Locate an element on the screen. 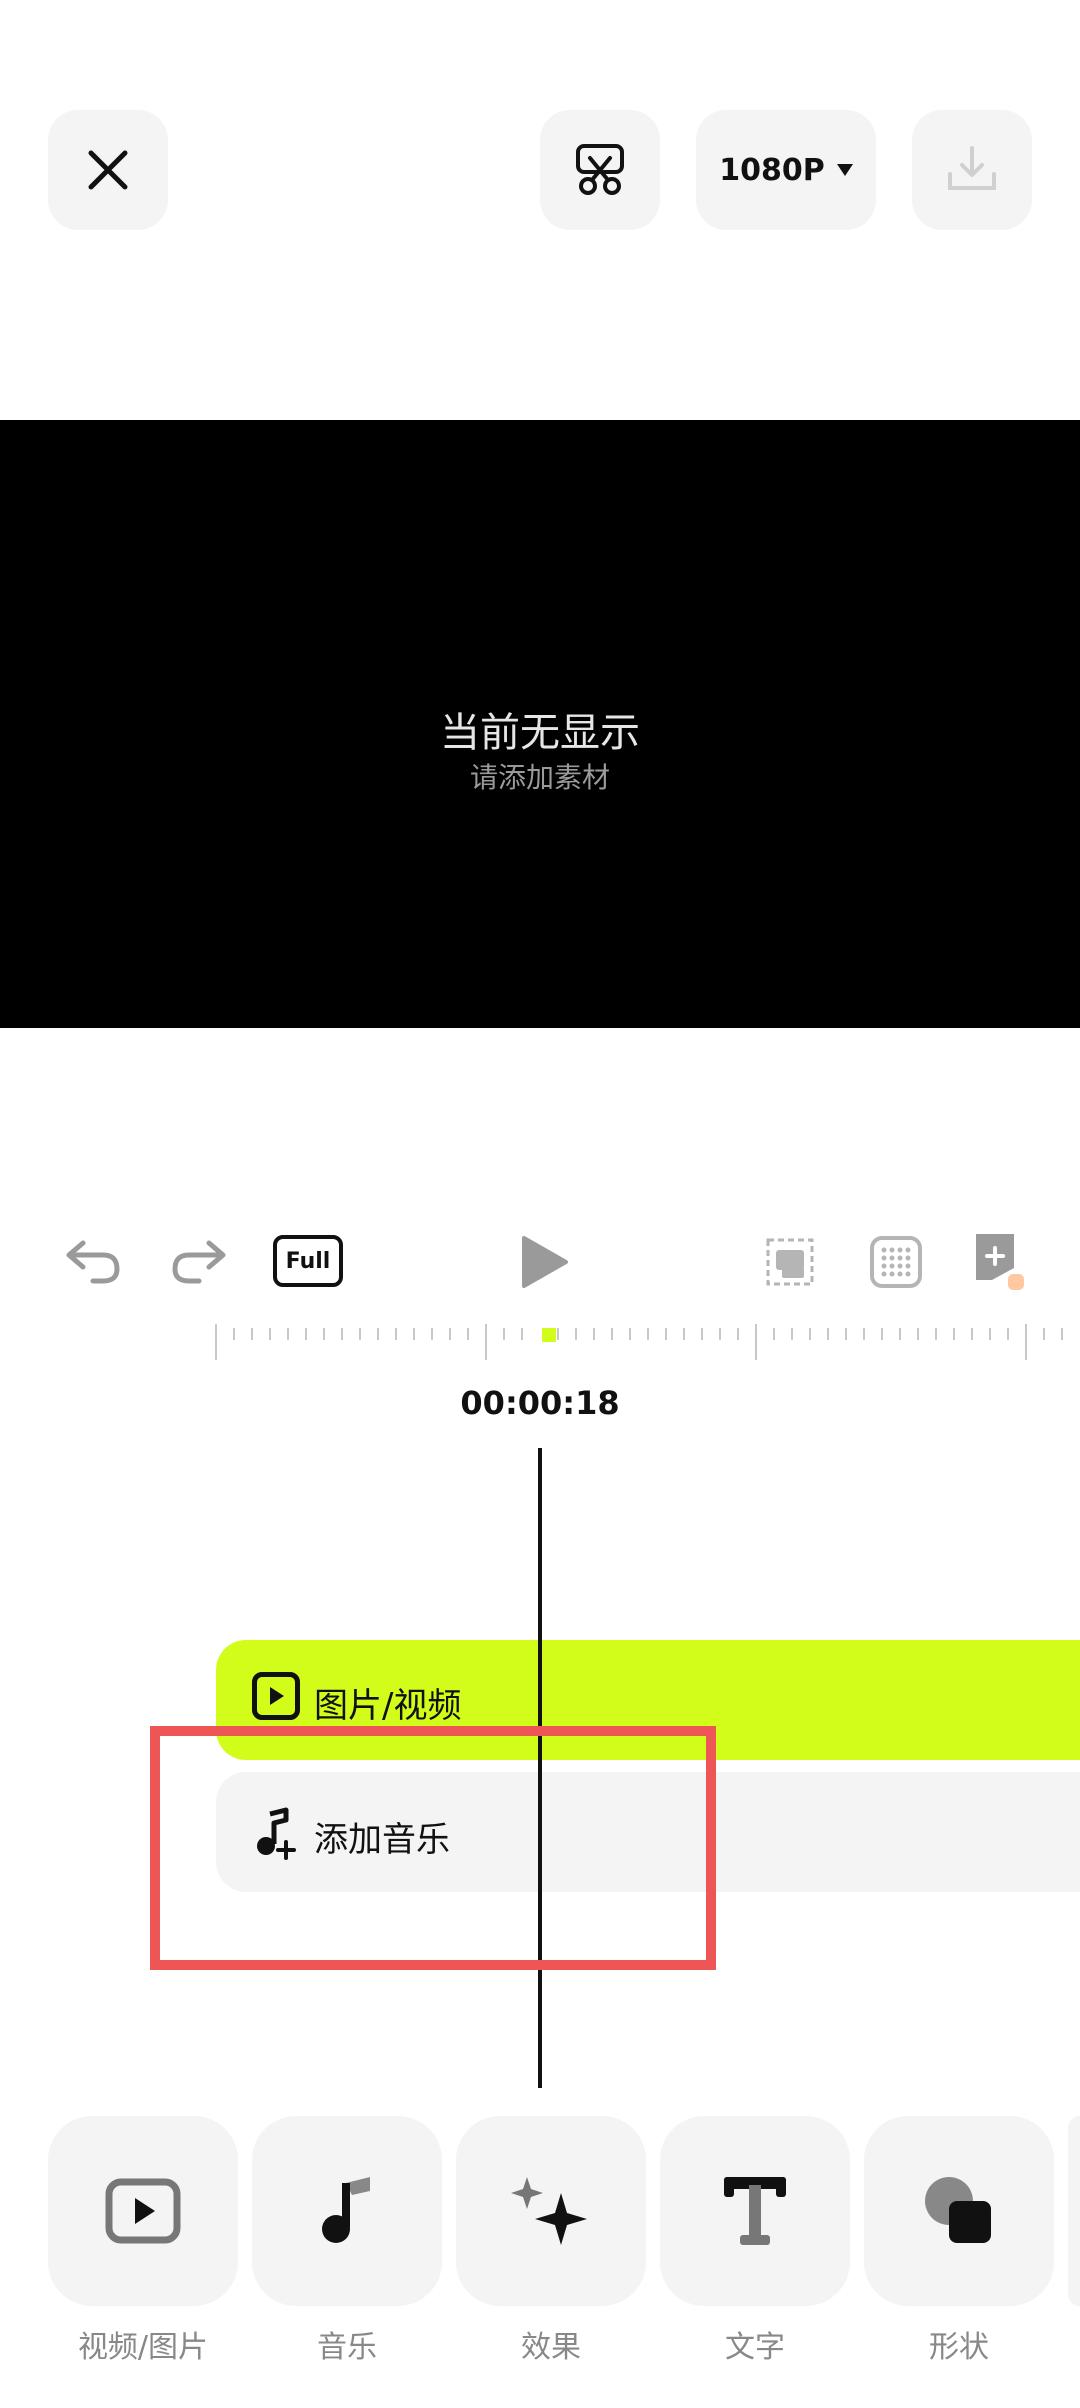 This screenshot has width=1080, height=2408. tab-effects is located at coordinates (551, 2211).